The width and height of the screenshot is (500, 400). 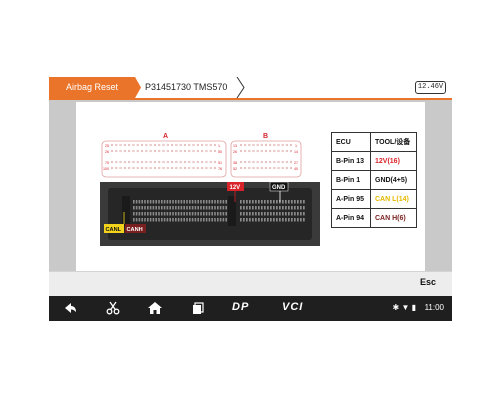 I want to click on breadcrumb-ecu: P31451730 TMS570, so click(x=189, y=87).